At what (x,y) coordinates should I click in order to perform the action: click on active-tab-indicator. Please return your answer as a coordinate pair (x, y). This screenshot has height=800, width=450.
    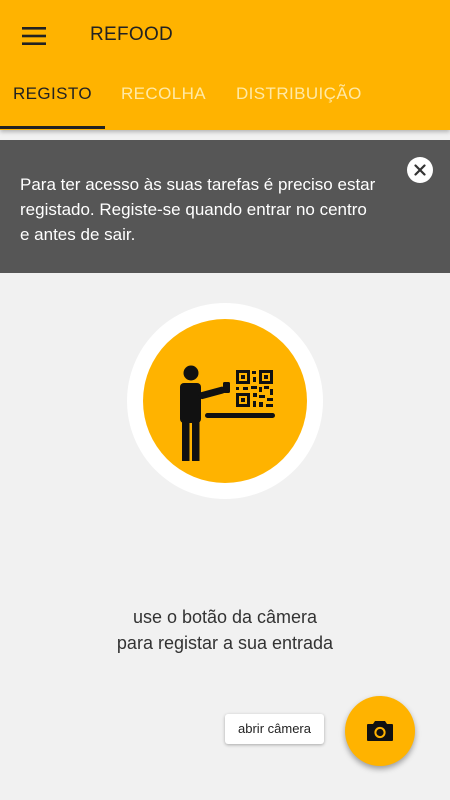
    Looking at the image, I should click on (52, 127).